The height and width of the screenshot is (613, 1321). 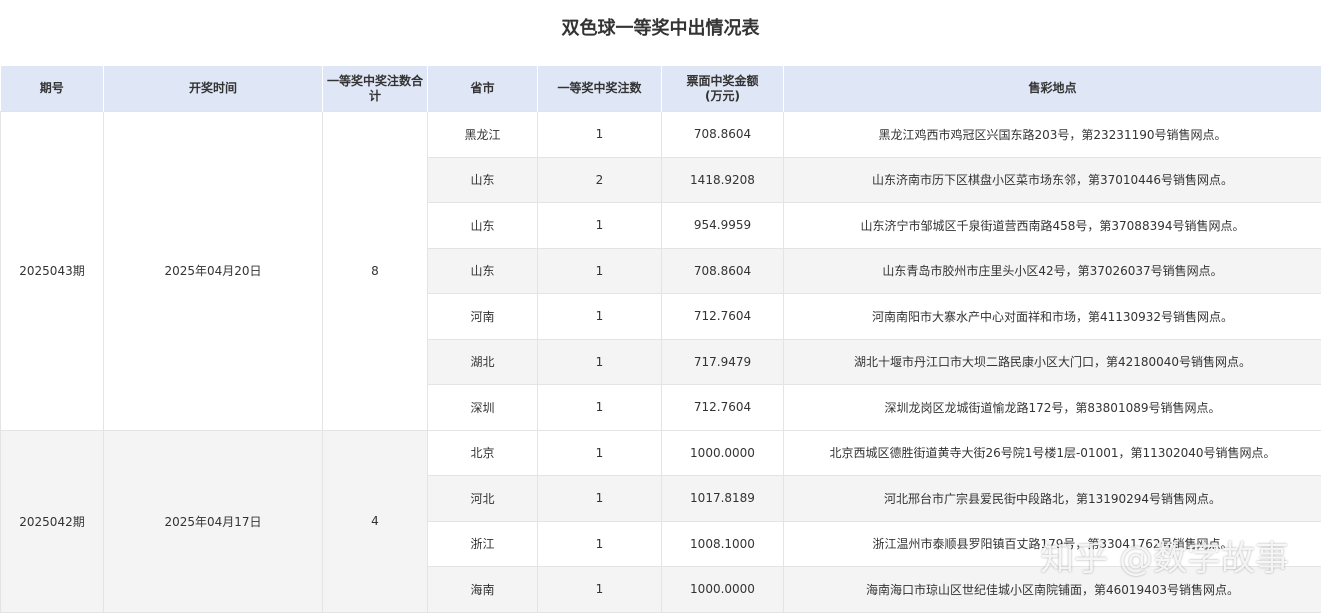 What do you see at coordinates (483, 544) in the screenshot?
I see `province-cell: 浙江` at bounding box center [483, 544].